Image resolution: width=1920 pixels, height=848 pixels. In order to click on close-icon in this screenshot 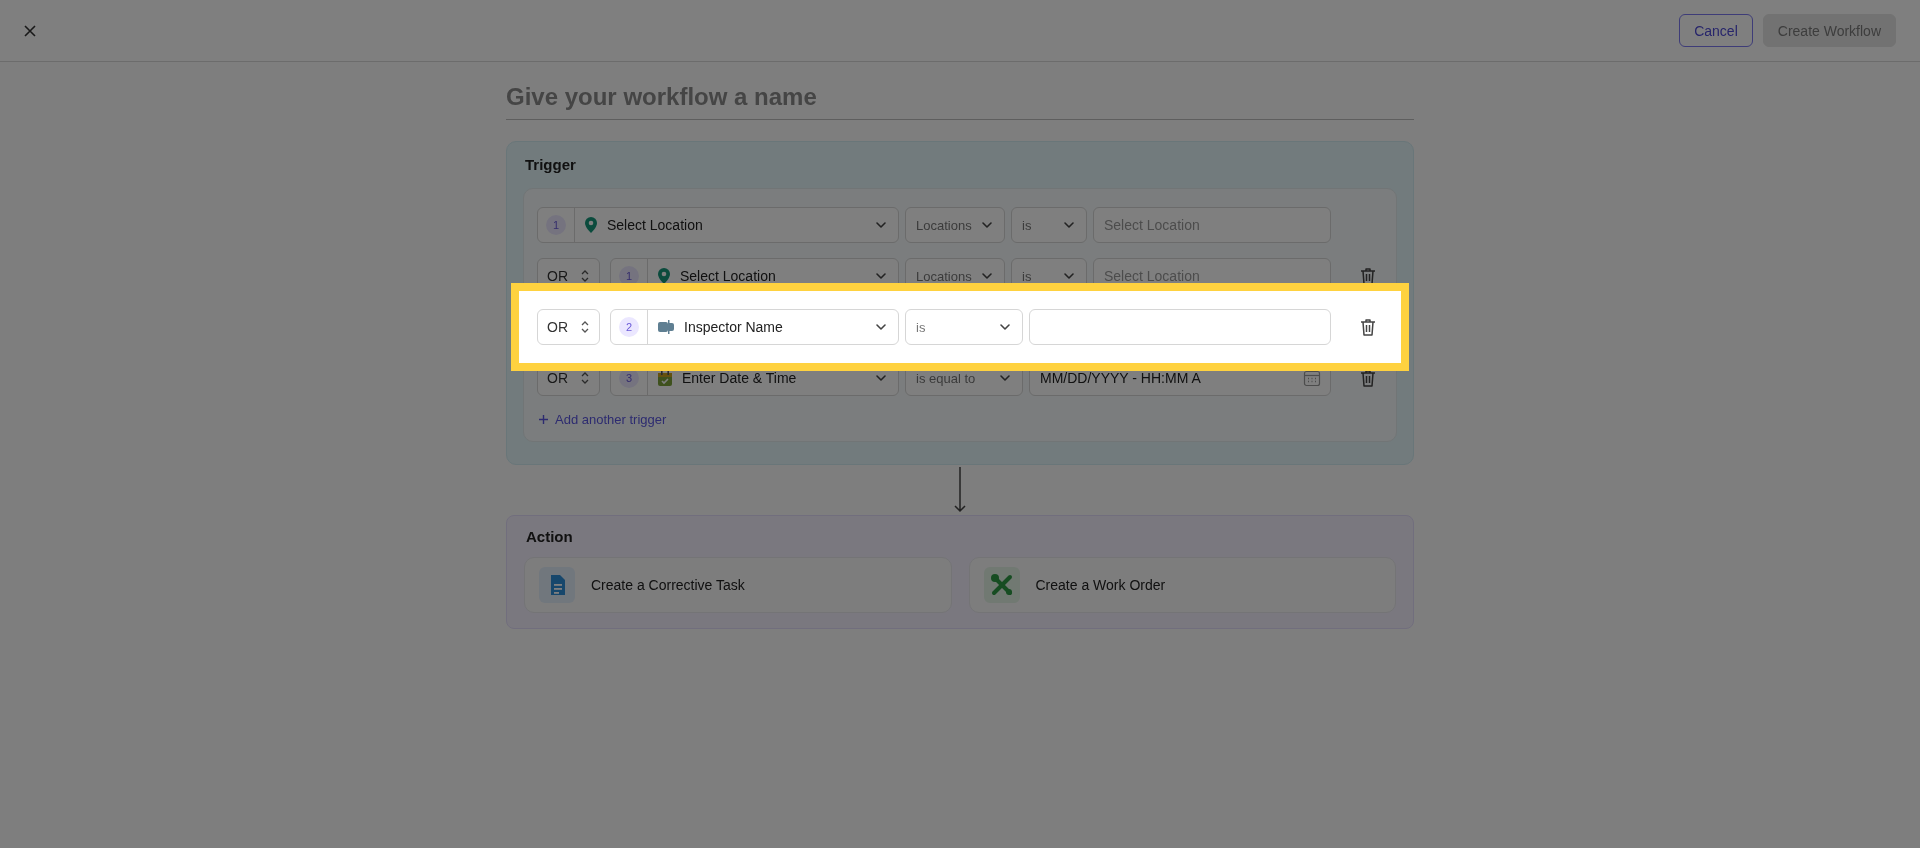, I will do `click(30, 30)`.